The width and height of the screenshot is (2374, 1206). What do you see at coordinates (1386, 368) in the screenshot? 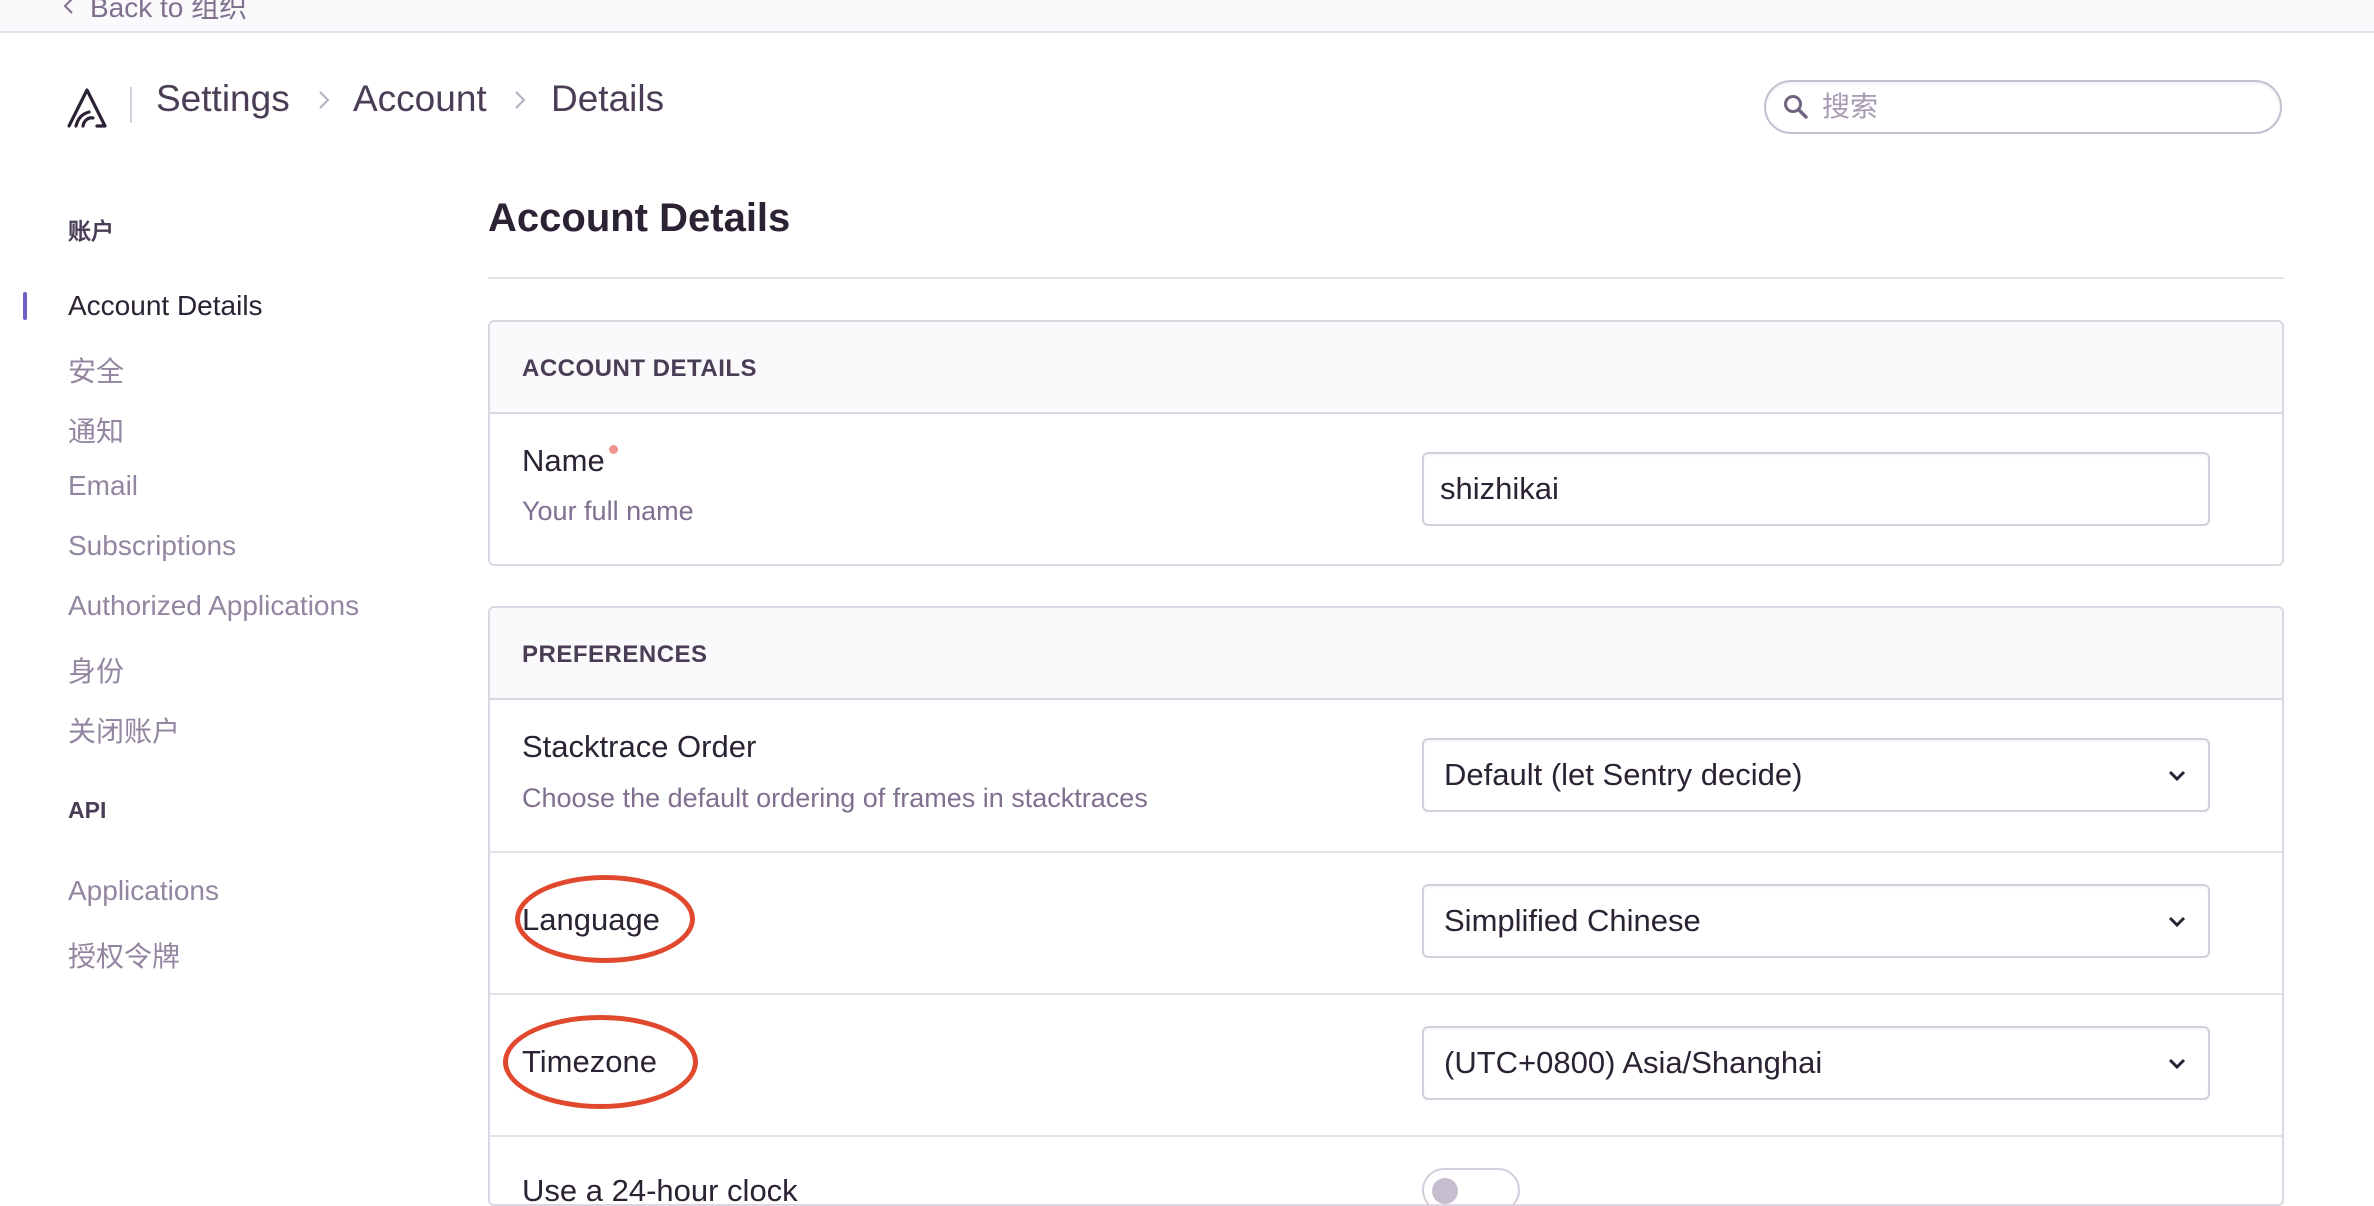
I see `panel-header: ACCOUNT DETAILS` at bounding box center [1386, 368].